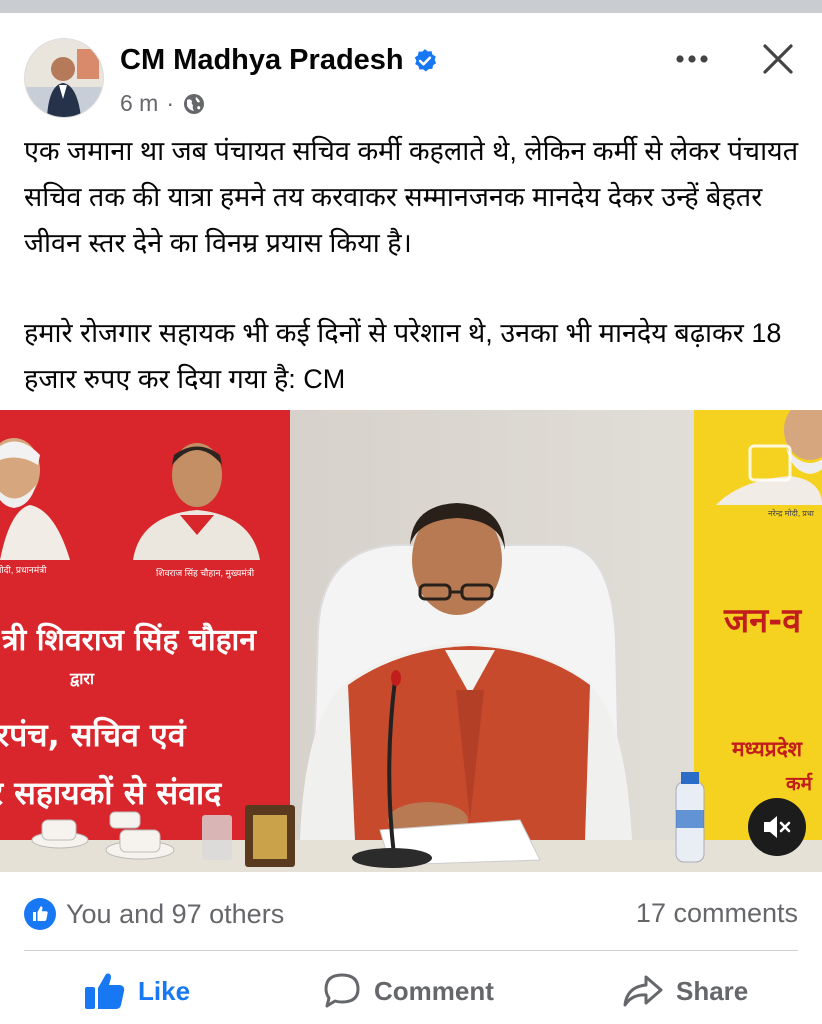 This screenshot has height=1024, width=822. What do you see at coordinates (105, 991) in the screenshot?
I see `thumbs-up-icon` at bounding box center [105, 991].